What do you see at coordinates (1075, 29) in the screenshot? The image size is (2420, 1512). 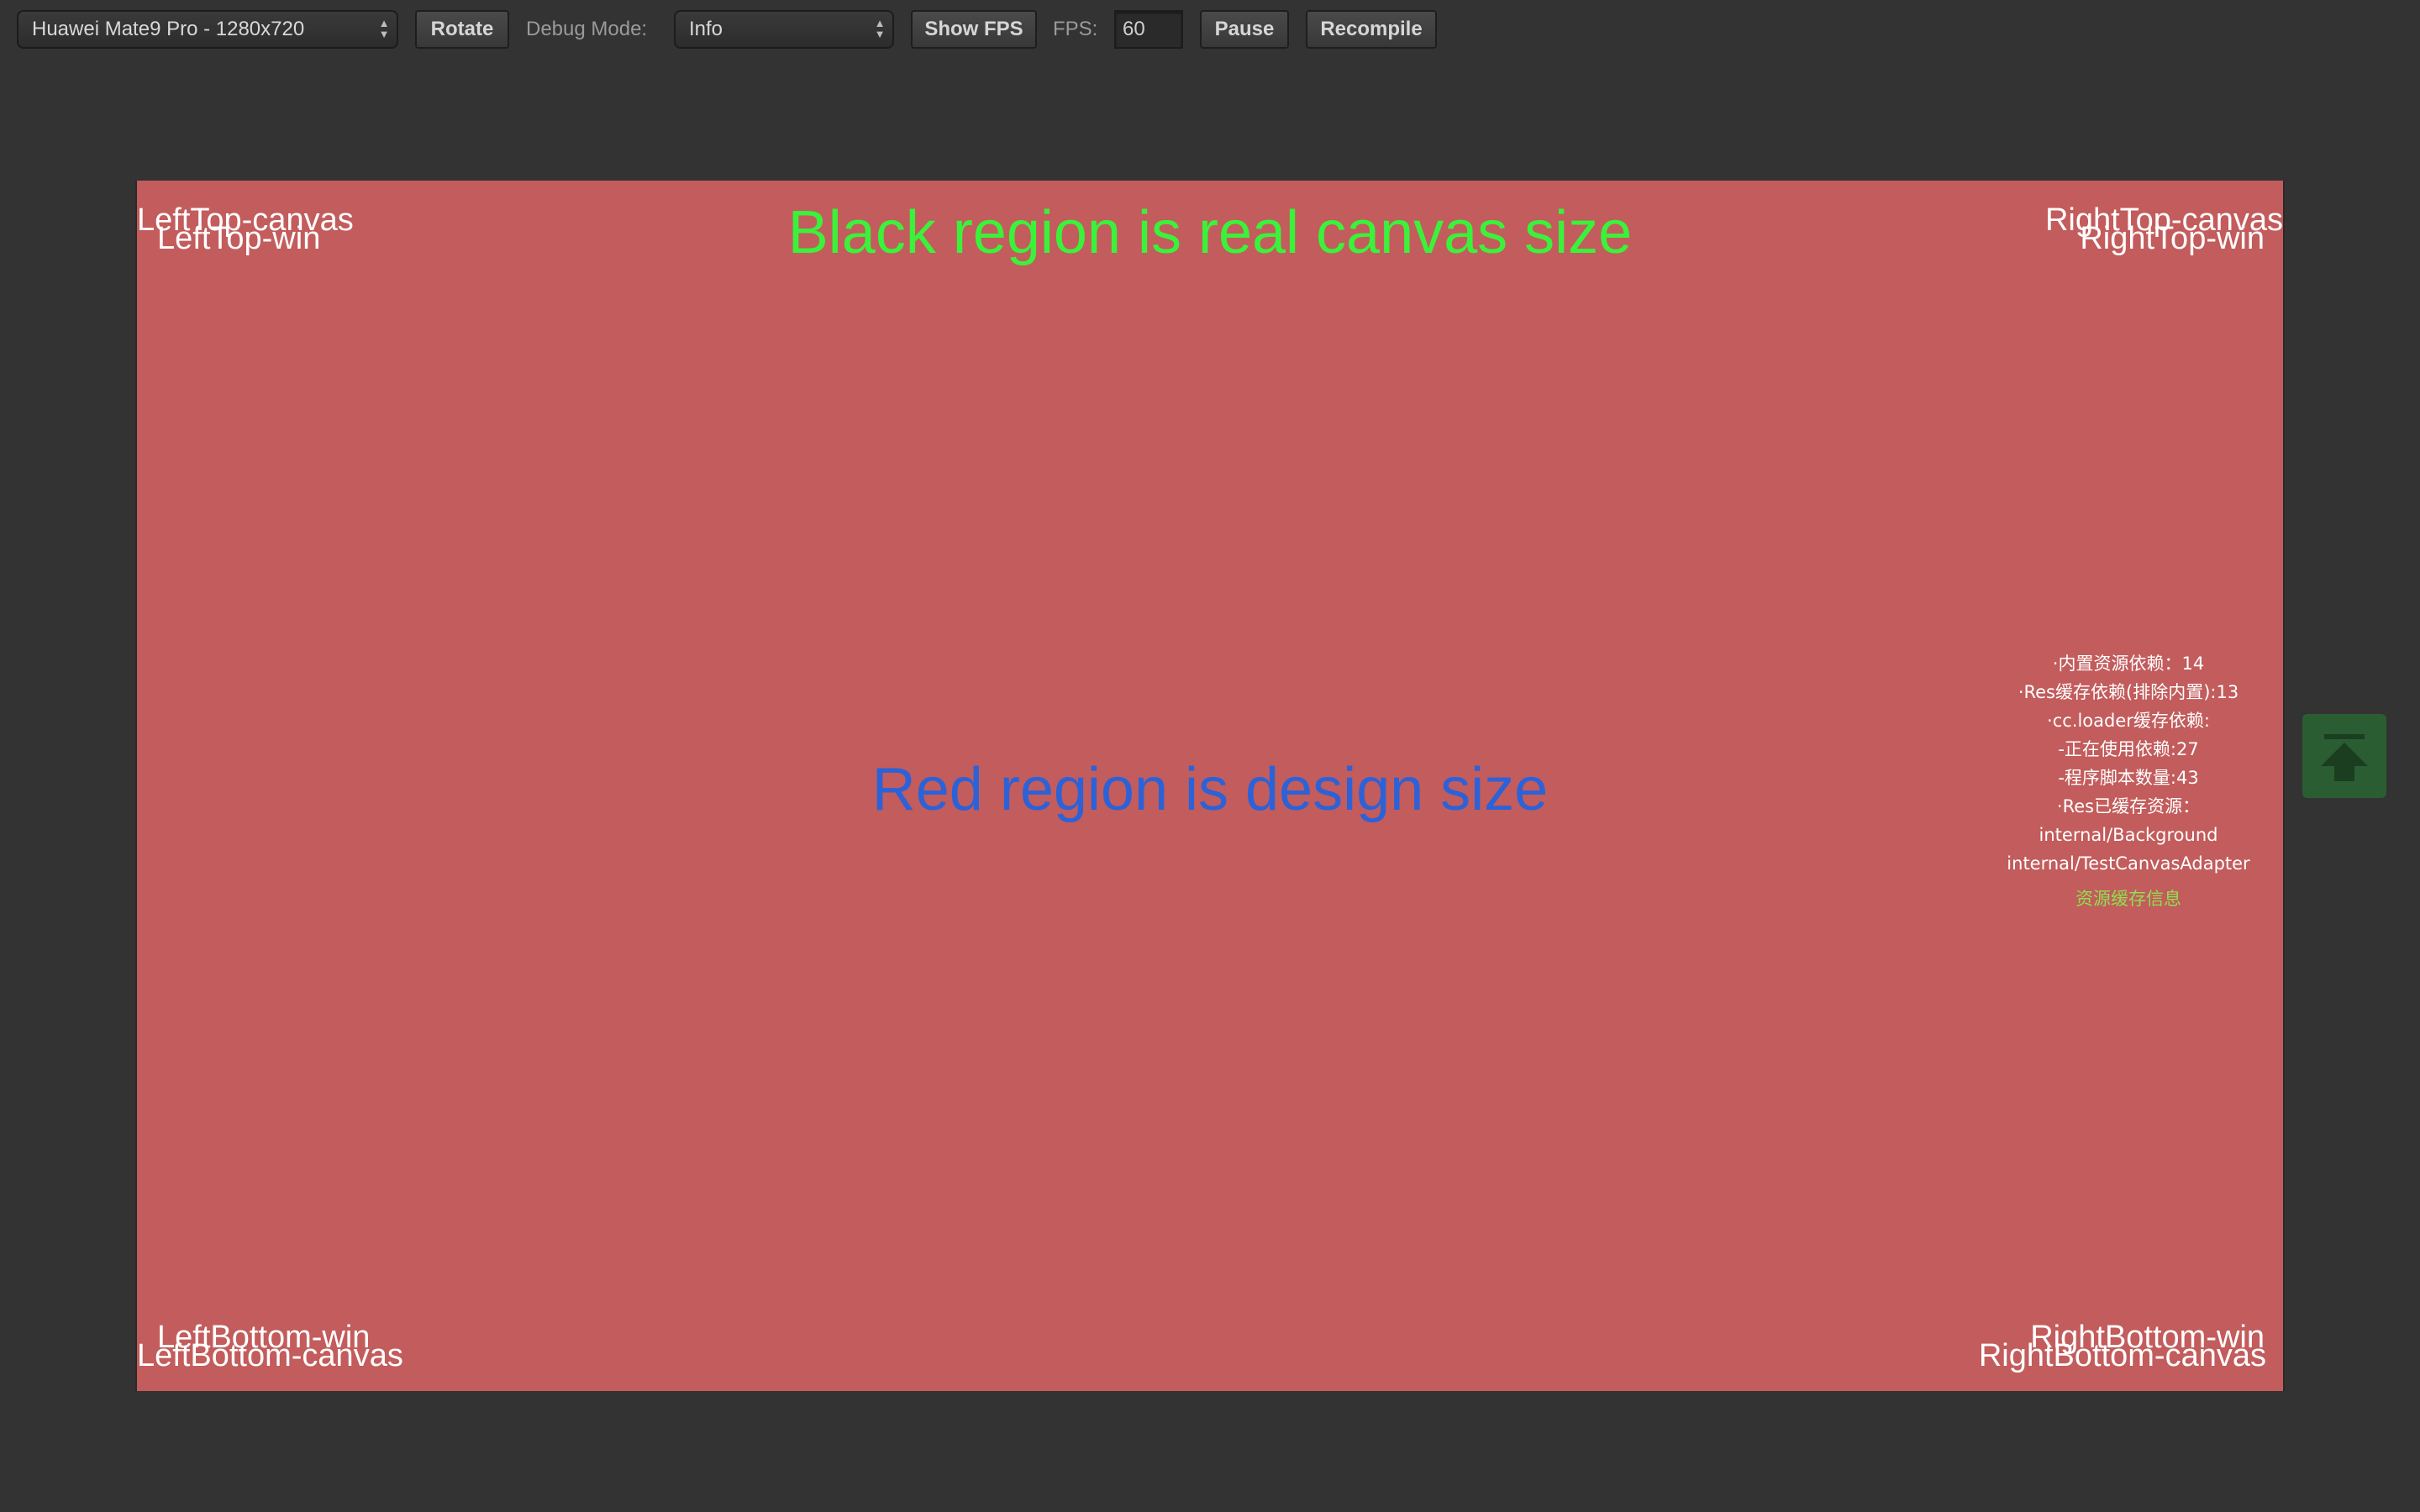 I see `fps-label: FPS:` at bounding box center [1075, 29].